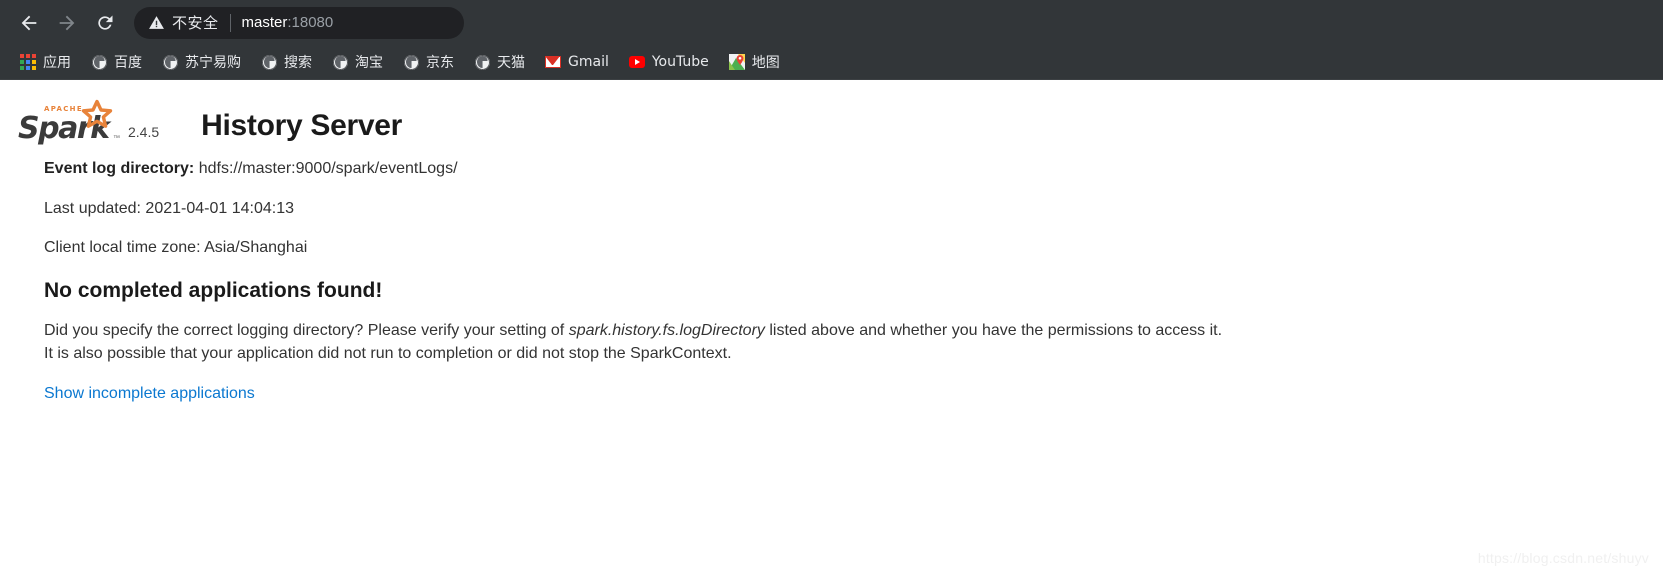  Describe the element at coordinates (213, 63) in the screenshot. I see `bookmark-label: 苏宁易购` at that location.